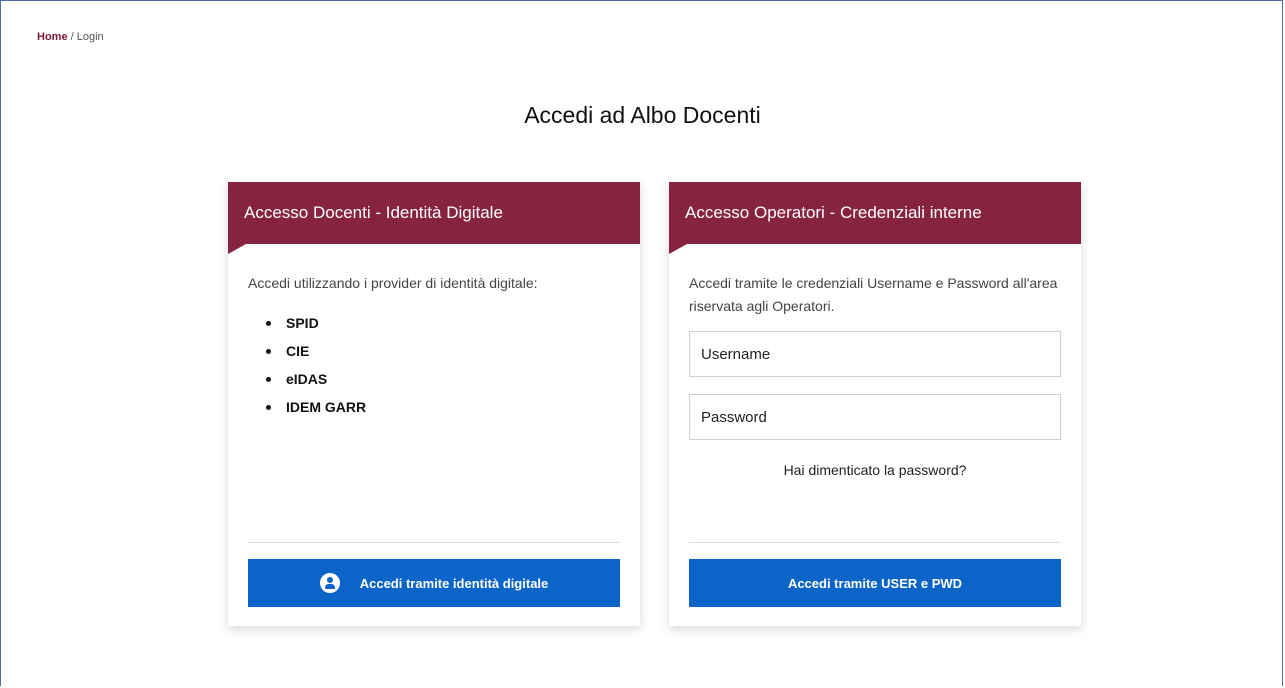 This screenshot has height=688, width=1285. Describe the element at coordinates (434, 218) in the screenshot. I see `digital-identity-card-header: Accesso Docenti - Identità Digitale` at that location.